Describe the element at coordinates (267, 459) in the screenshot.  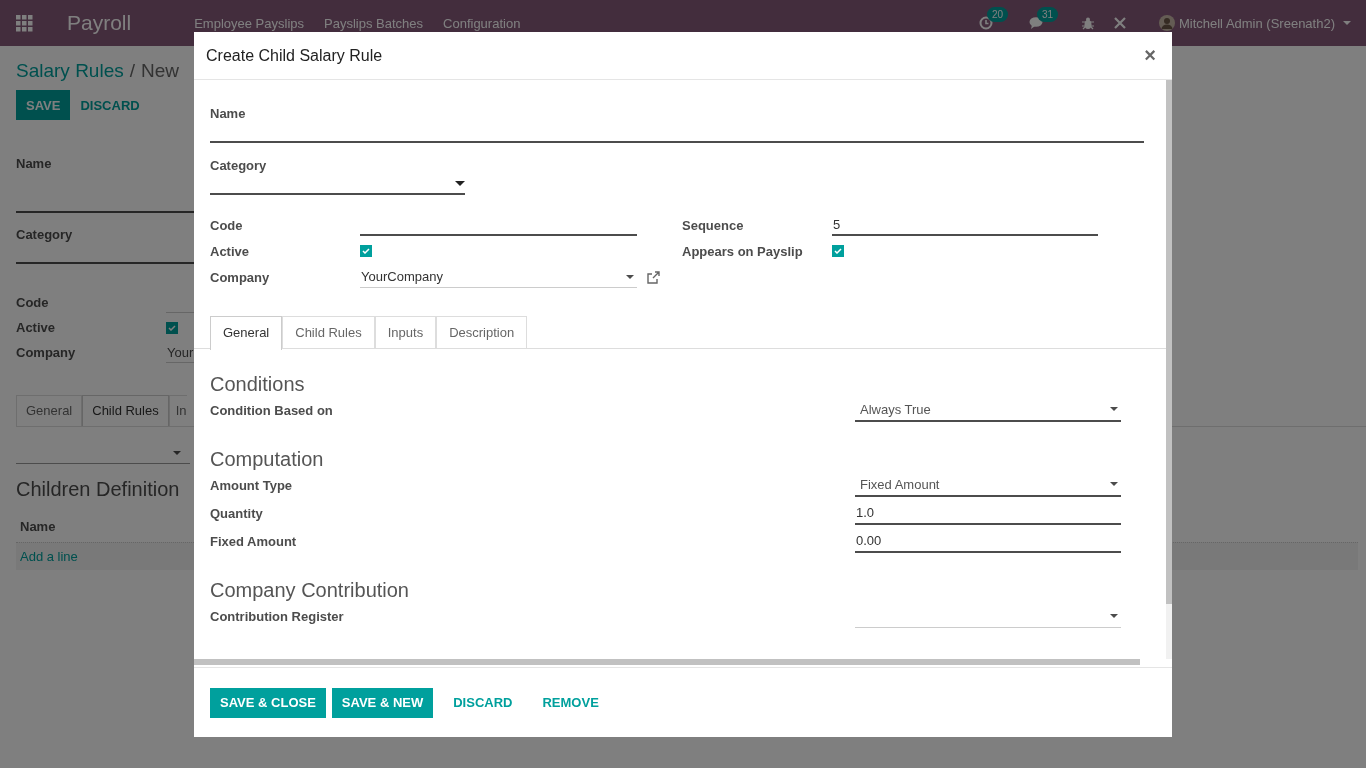
I see `section-heading: Computation` at that location.